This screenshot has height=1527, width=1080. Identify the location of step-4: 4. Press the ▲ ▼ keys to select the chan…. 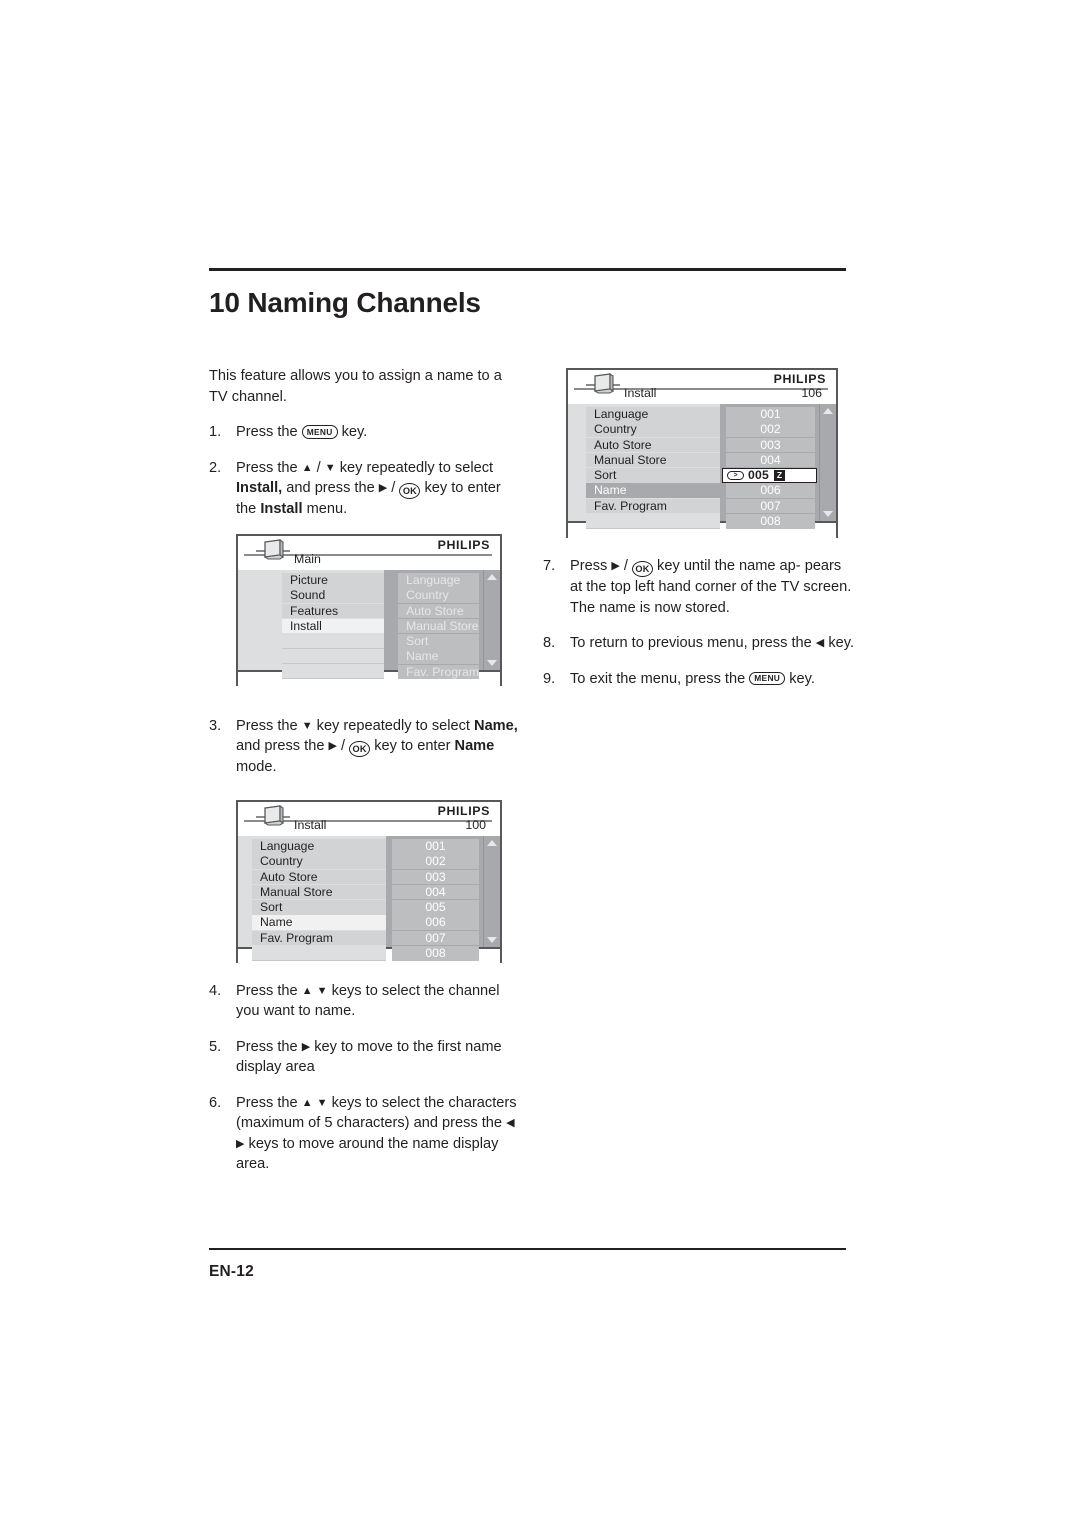
(365, 1001).